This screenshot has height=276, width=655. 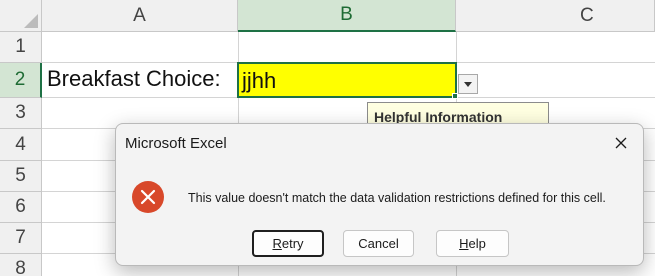 What do you see at coordinates (477, 243) in the screenshot?
I see `help-label: elp` at bounding box center [477, 243].